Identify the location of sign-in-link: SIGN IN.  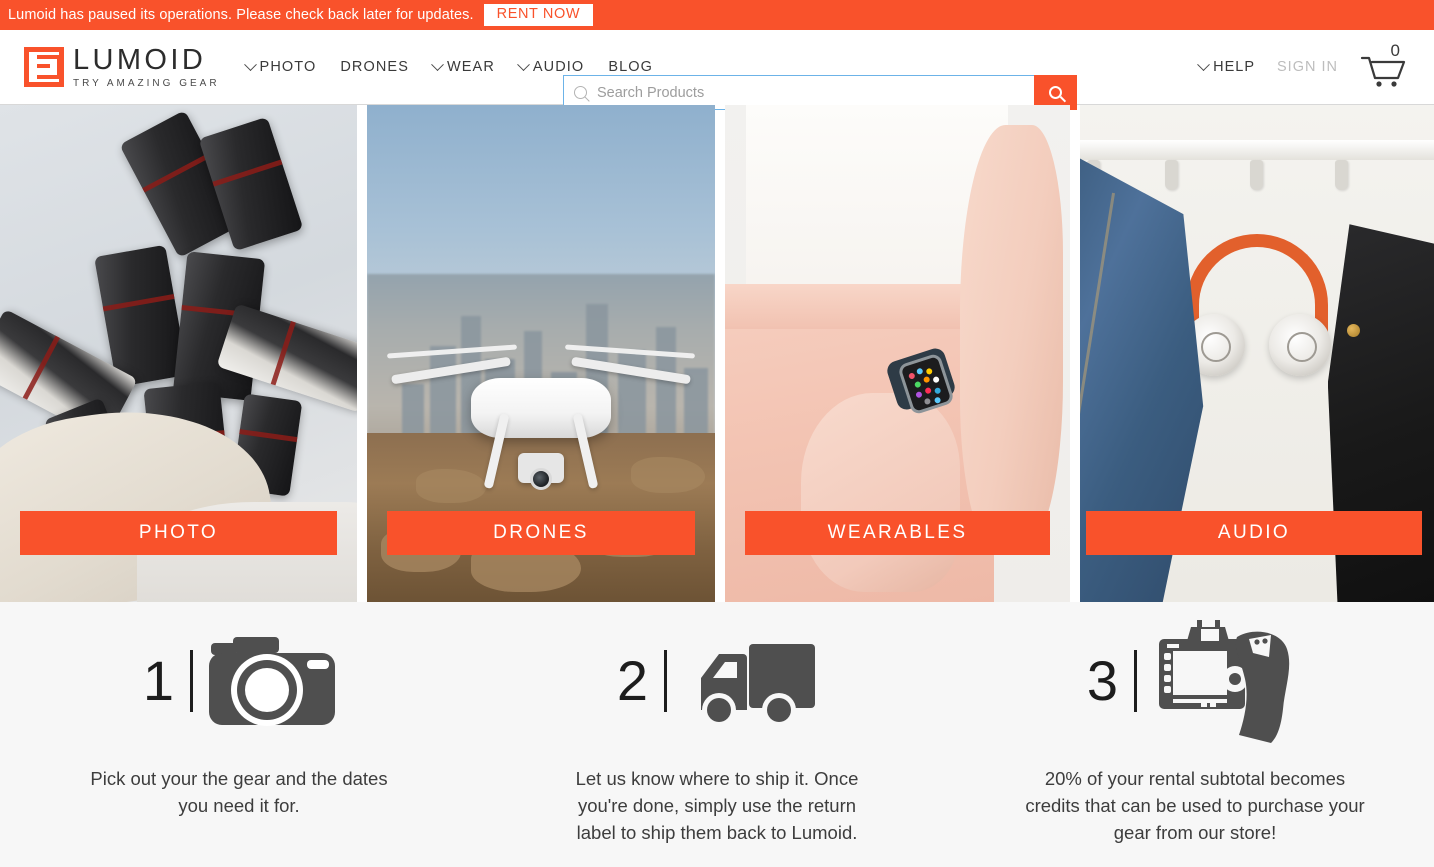
(1307, 67).